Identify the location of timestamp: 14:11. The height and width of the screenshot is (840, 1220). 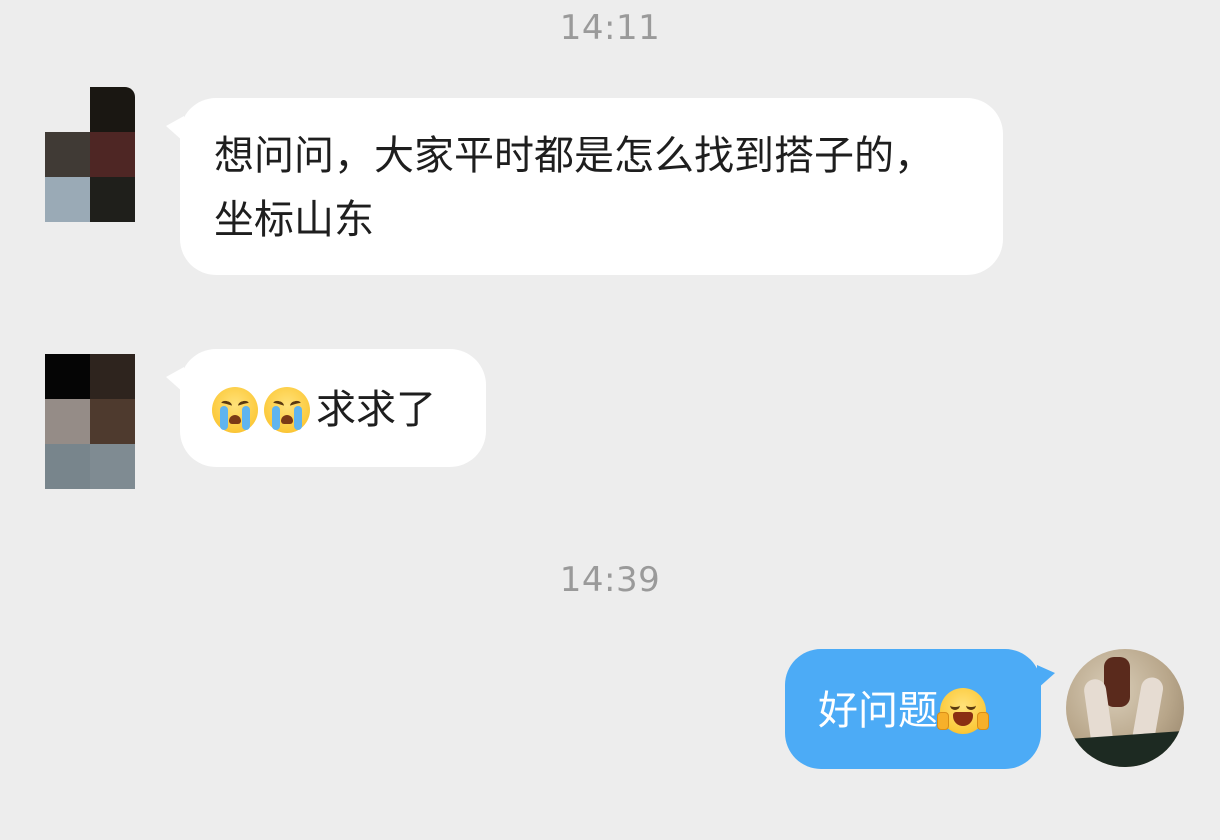
(610, 28).